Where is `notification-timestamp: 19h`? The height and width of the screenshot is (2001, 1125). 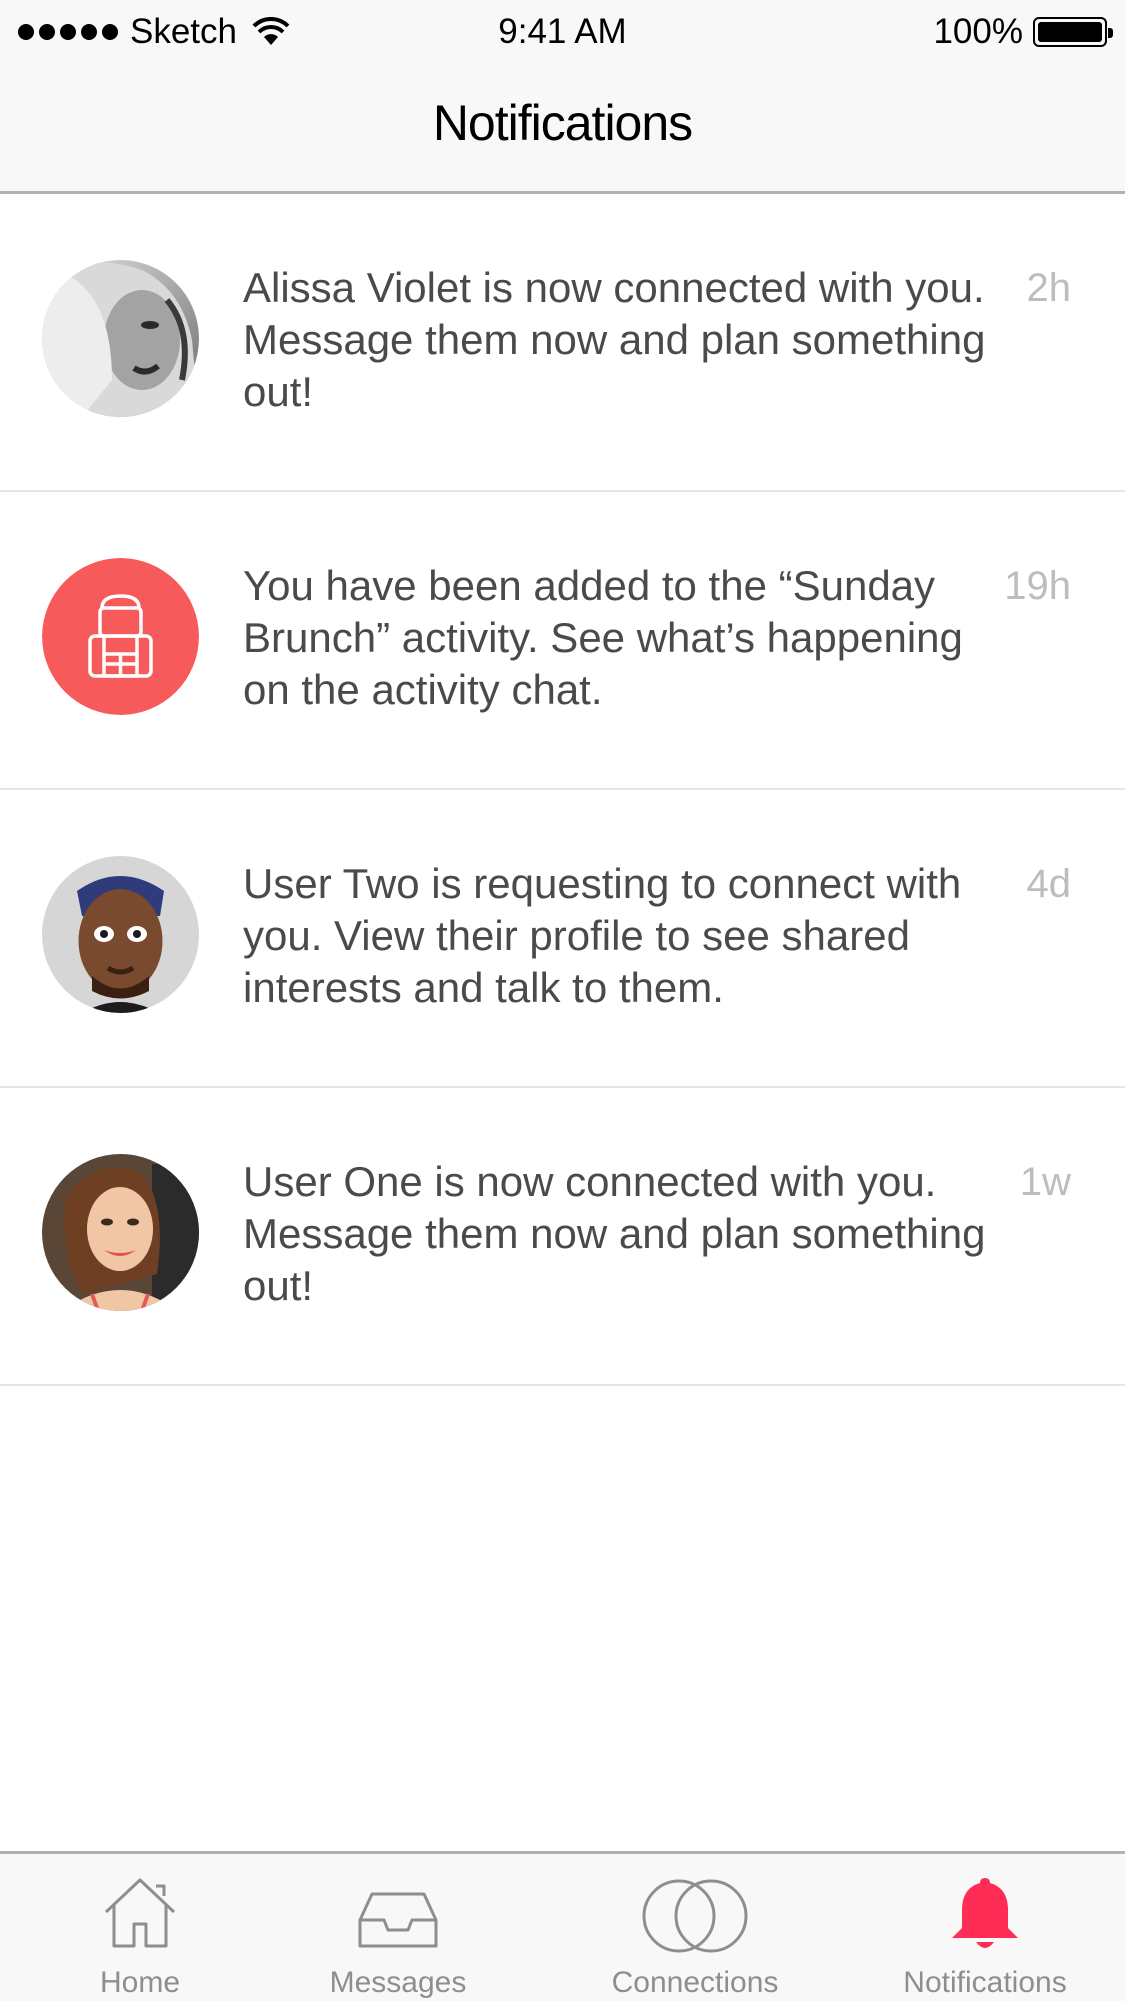 notification-timestamp: 19h is located at coordinates (1037, 586).